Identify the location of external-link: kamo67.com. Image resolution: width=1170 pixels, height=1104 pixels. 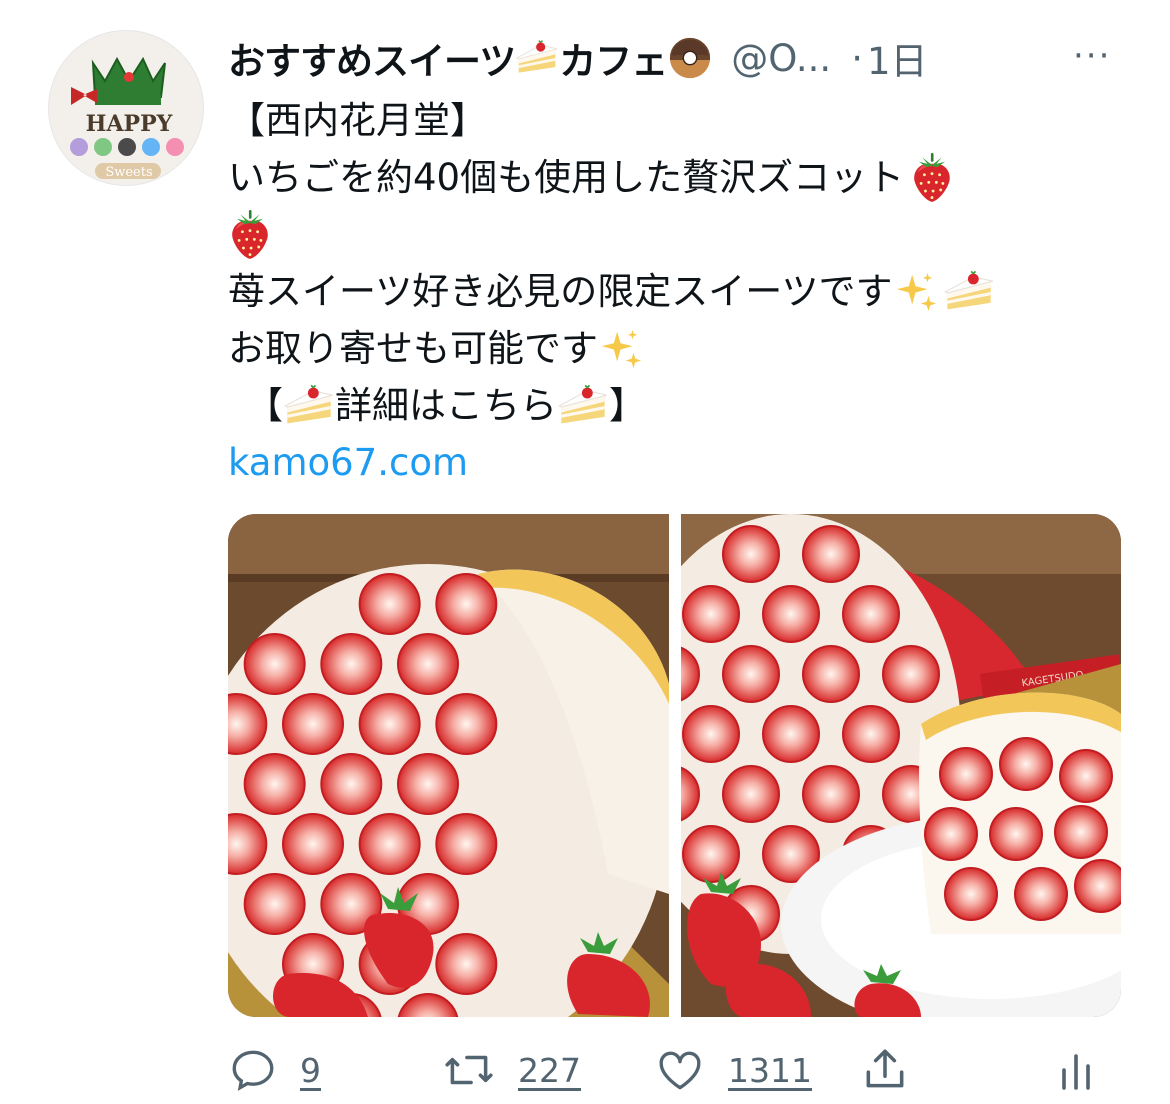
(348, 462).